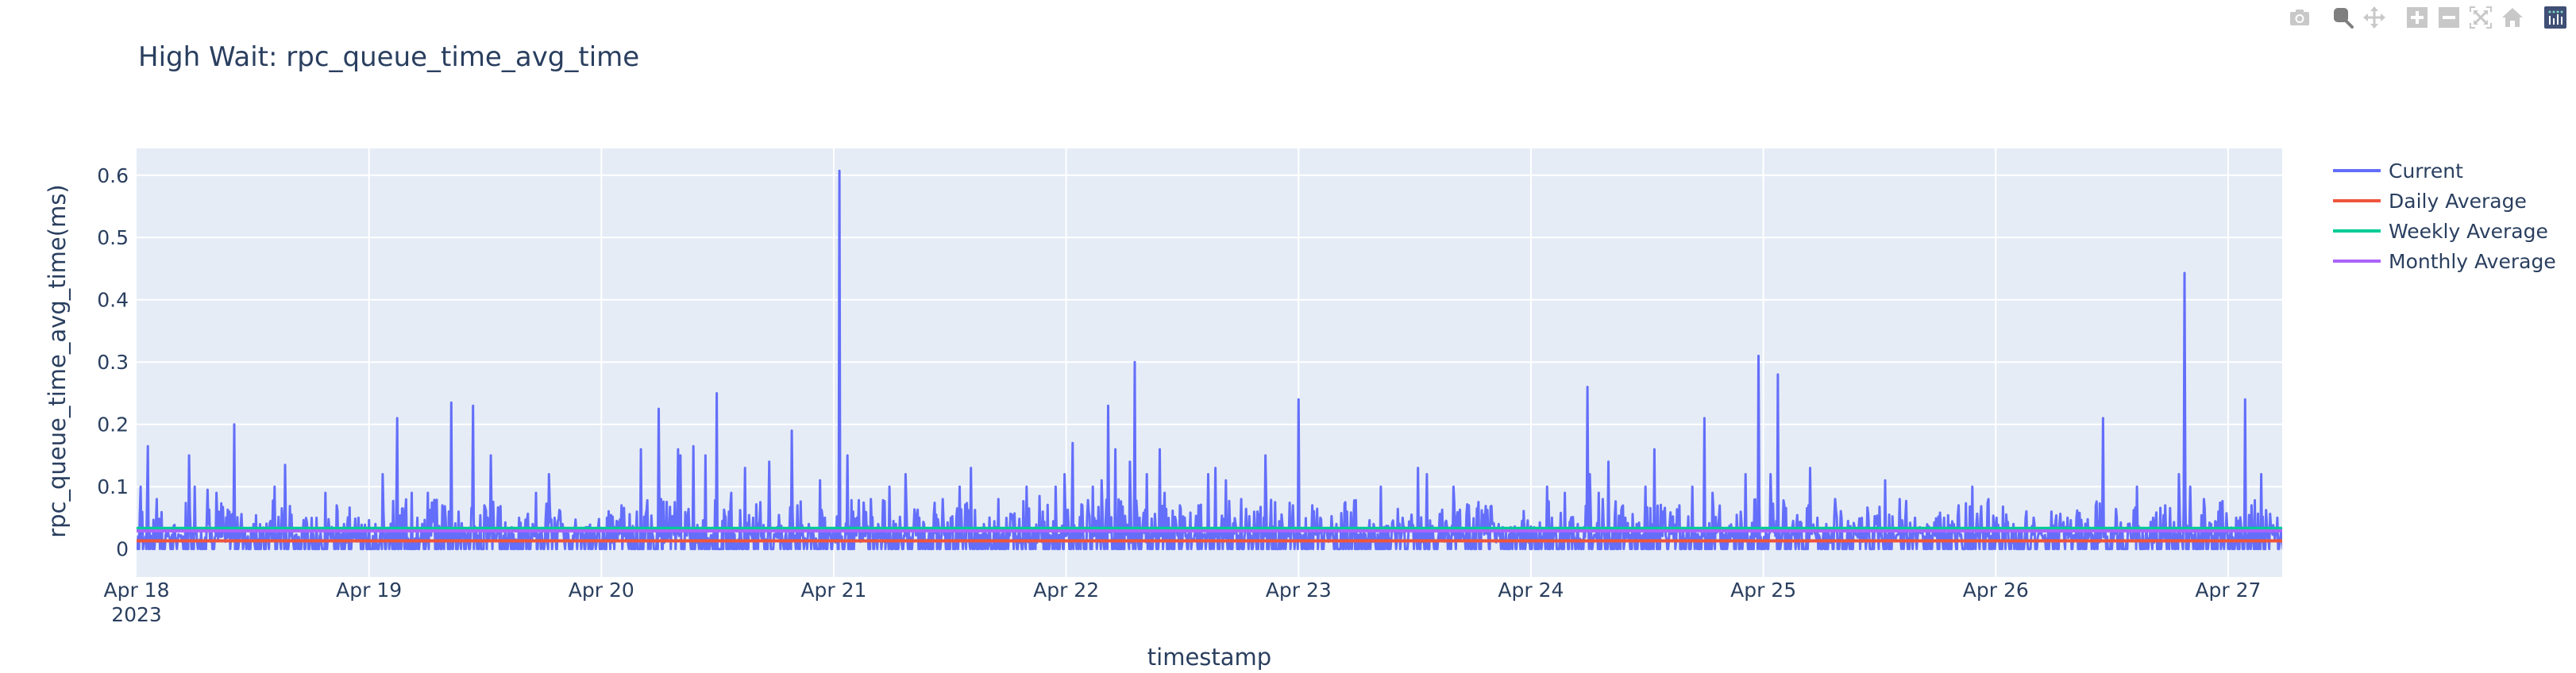 Image resolution: width=2576 pixels, height=673 pixels. I want to click on x-tick-label: Apr 18 2023, so click(136, 602).